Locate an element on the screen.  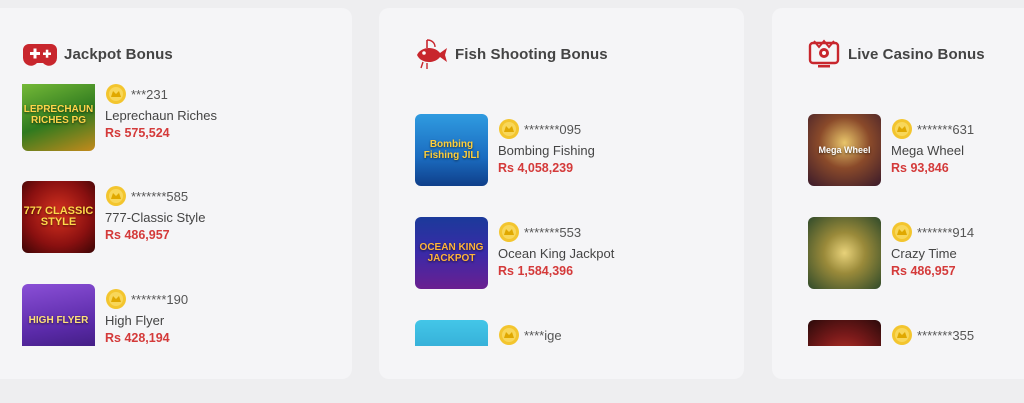
game-thumbnail: Bombing Fishing JILI is located at coordinates (451, 150).